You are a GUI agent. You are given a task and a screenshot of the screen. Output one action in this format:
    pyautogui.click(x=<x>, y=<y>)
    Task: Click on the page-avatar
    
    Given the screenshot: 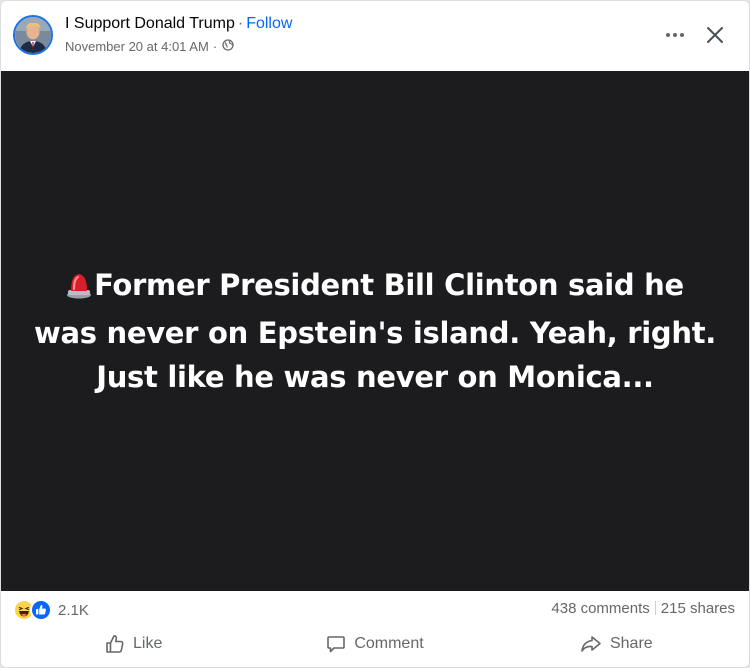 What is the action you would take?
    pyautogui.click(x=33, y=35)
    